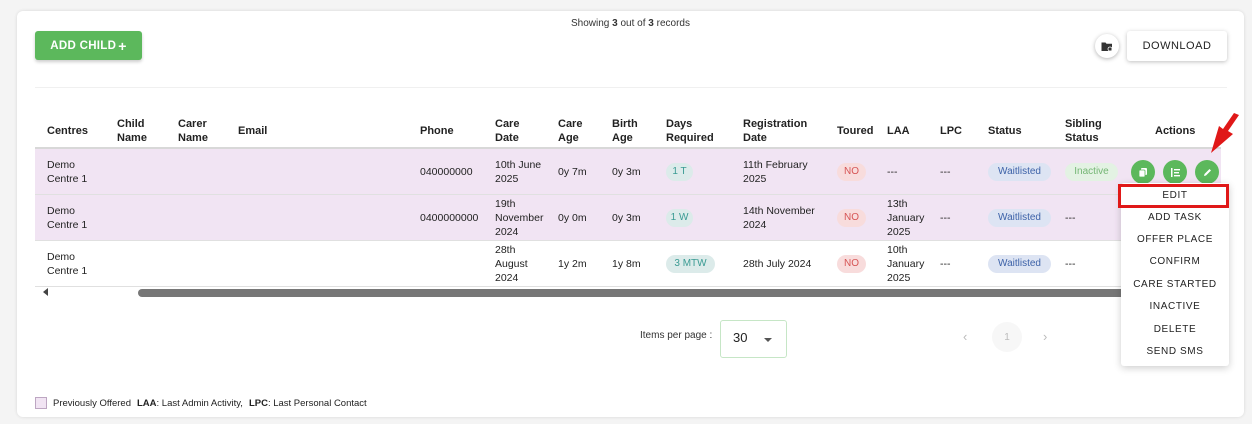 This screenshot has width=1252, height=424. I want to click on care-date-cell: 28th August 2024, so click(511, 264).